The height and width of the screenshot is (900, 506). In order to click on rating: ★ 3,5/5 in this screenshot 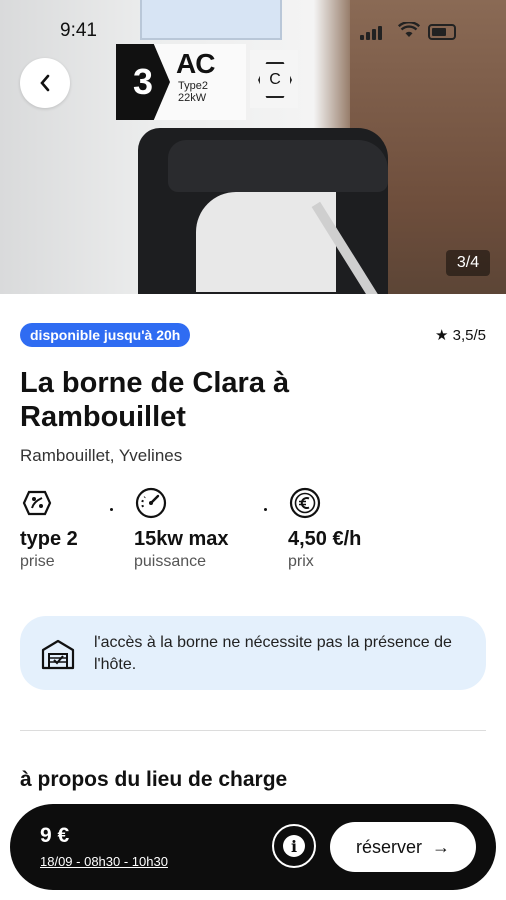, I will do `click(460, 335)`.